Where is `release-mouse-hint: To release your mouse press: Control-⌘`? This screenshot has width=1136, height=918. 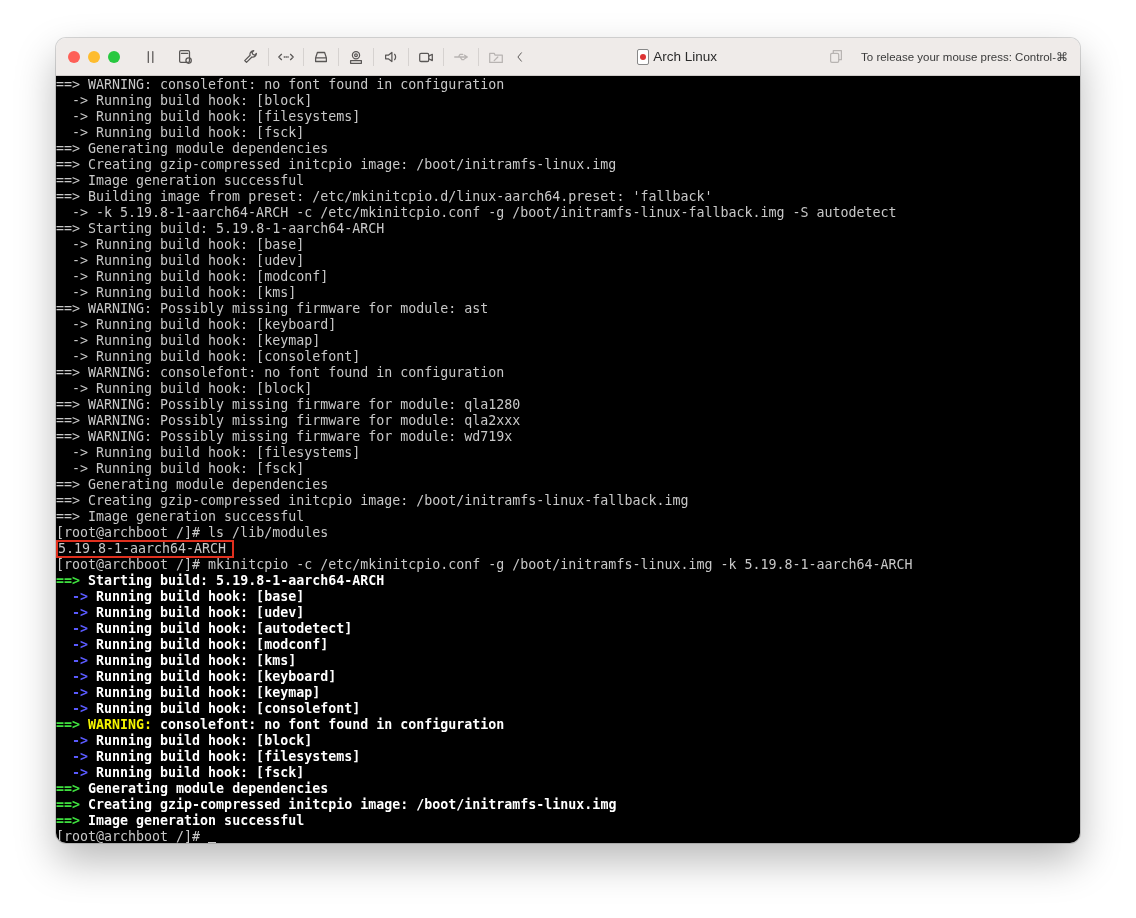 release-mouse-hint: To release your mouse press: Control-⌘ is located at coordinates (964, 56).